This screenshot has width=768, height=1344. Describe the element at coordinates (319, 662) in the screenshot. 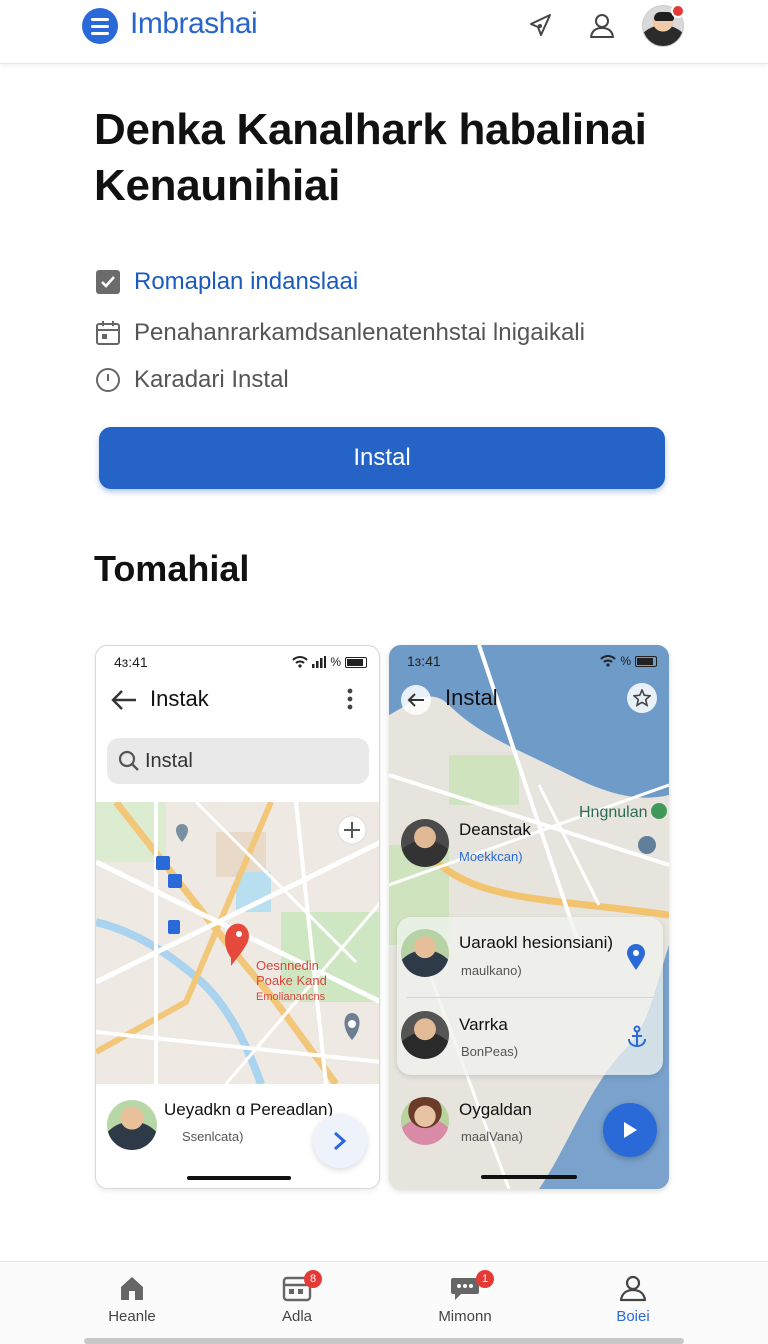

I see `signal-icon` at that location.